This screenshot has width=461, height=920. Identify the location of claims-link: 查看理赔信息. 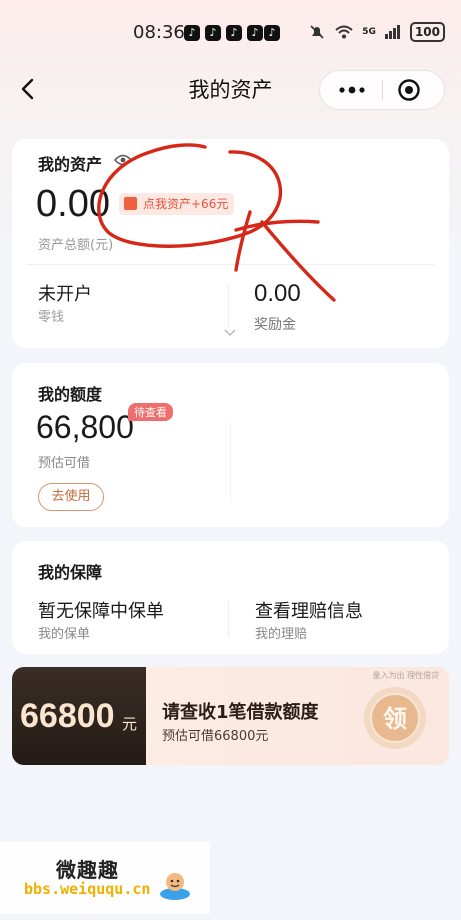
(309, 610).